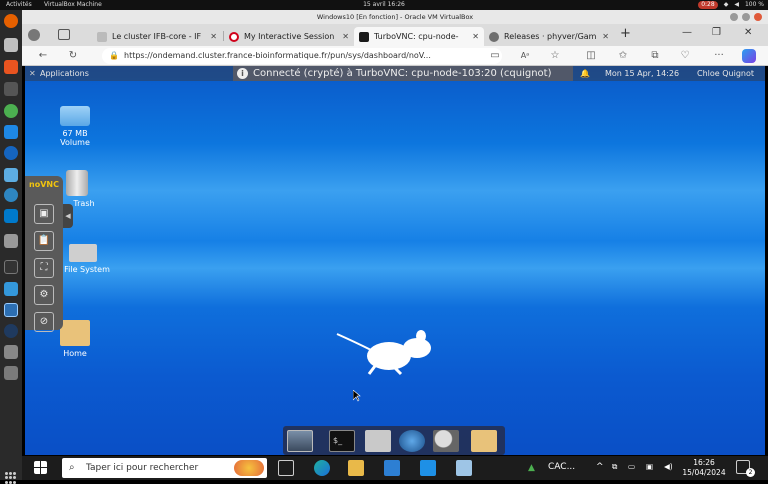  What do you see at coordinates (11, 478) in the screenshot?
I see `show-apps-icon` at bounding box center [11, 478].